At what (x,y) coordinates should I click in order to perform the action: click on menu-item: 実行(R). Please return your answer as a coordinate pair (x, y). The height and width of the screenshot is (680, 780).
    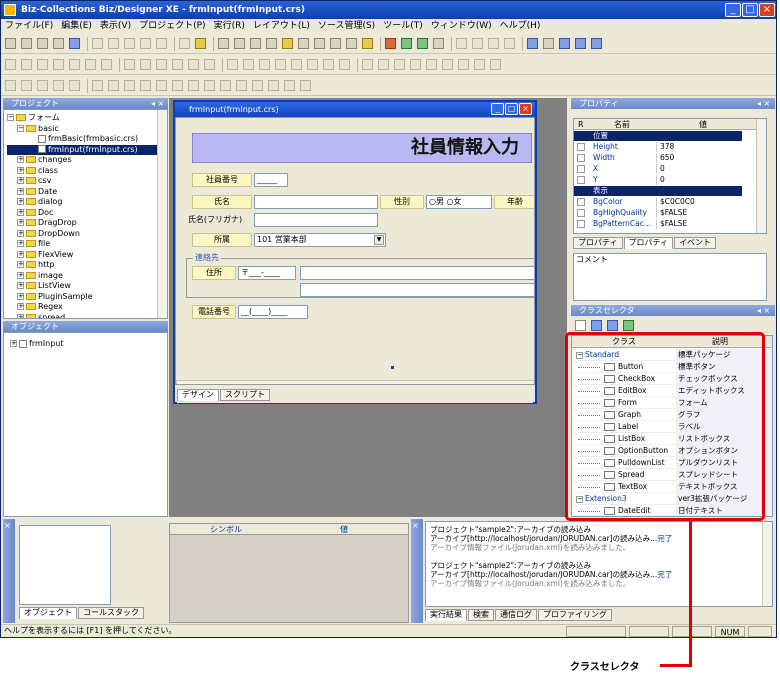
    Looking at the image, I should click on (229, 26).